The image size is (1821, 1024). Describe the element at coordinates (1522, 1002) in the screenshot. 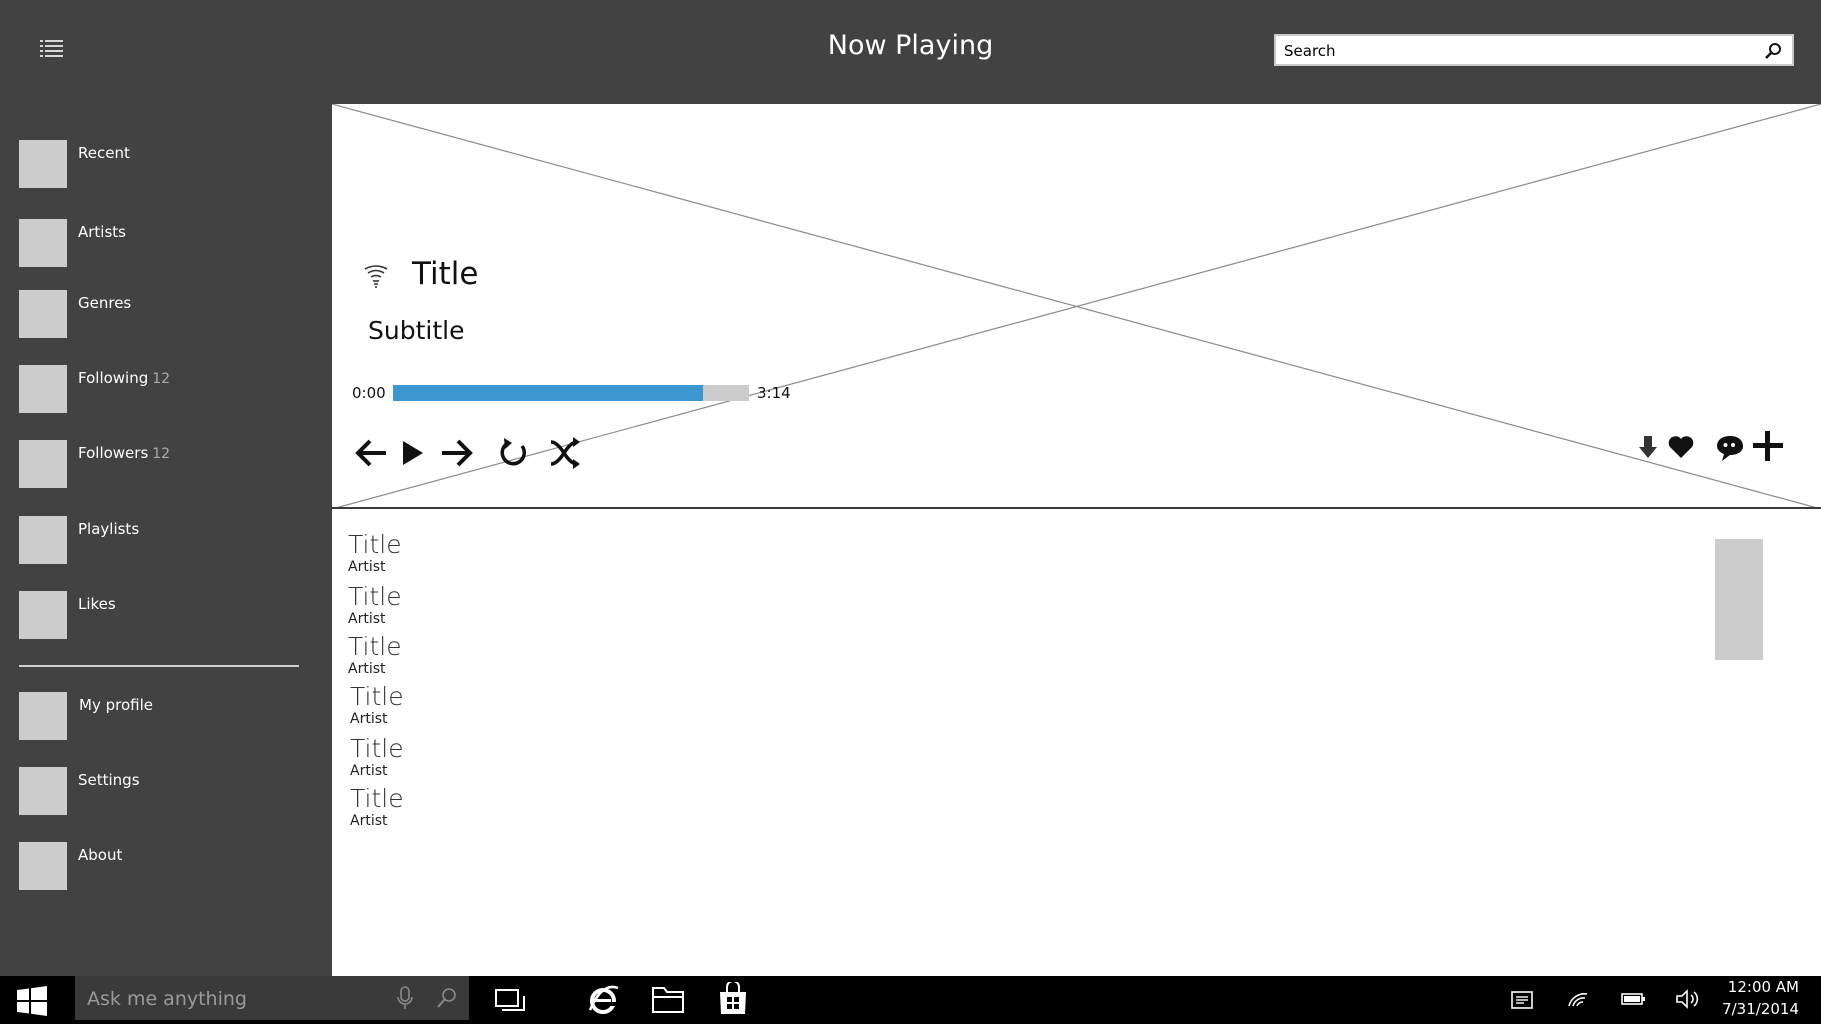

I see `action-center-icon` at that location.